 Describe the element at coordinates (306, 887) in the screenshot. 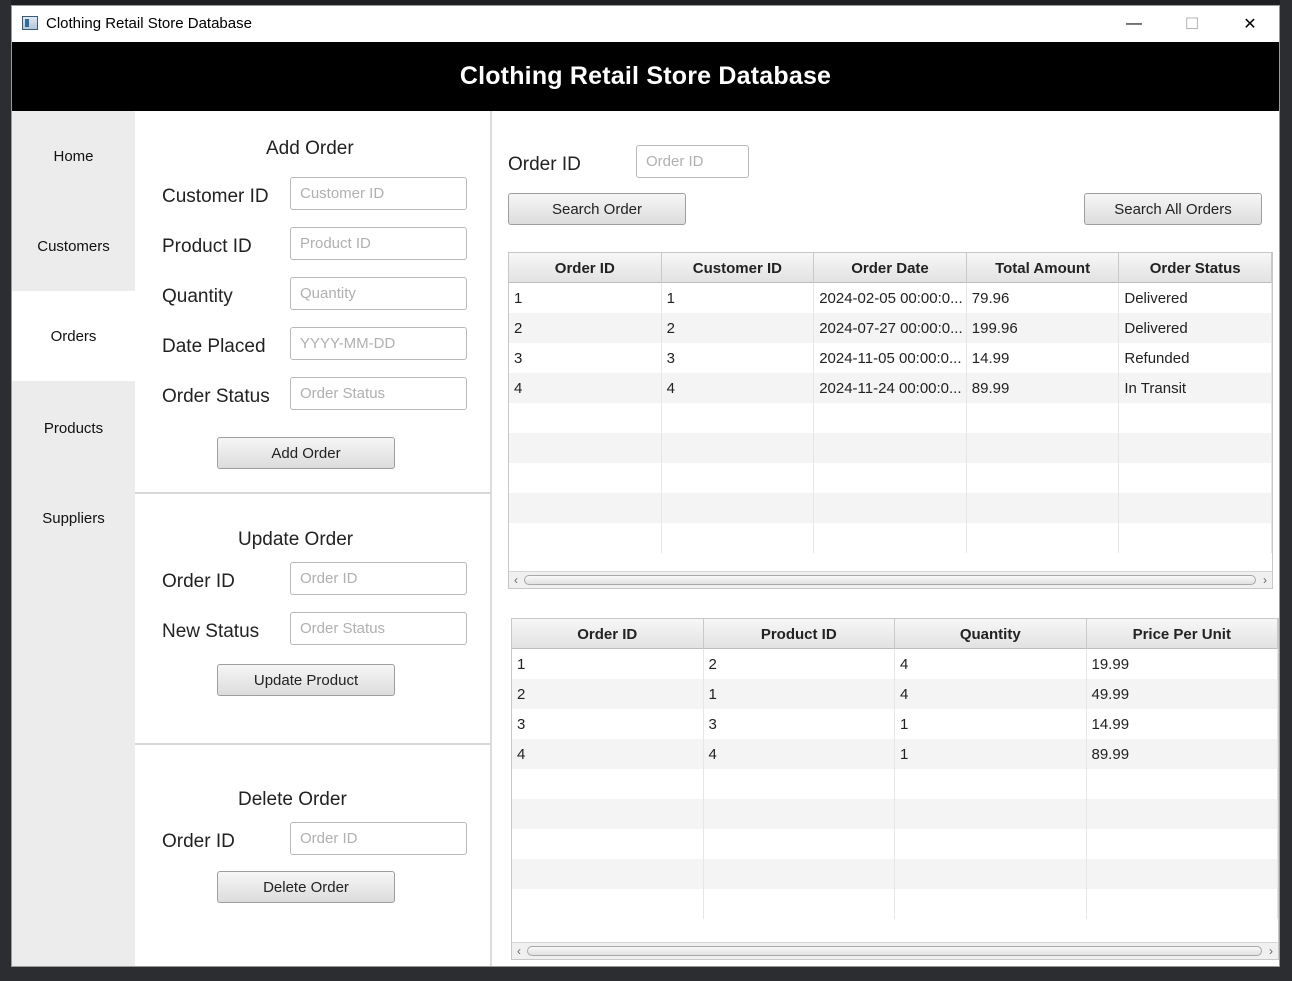

I see `delete-order-button: Delete Order` at that location.